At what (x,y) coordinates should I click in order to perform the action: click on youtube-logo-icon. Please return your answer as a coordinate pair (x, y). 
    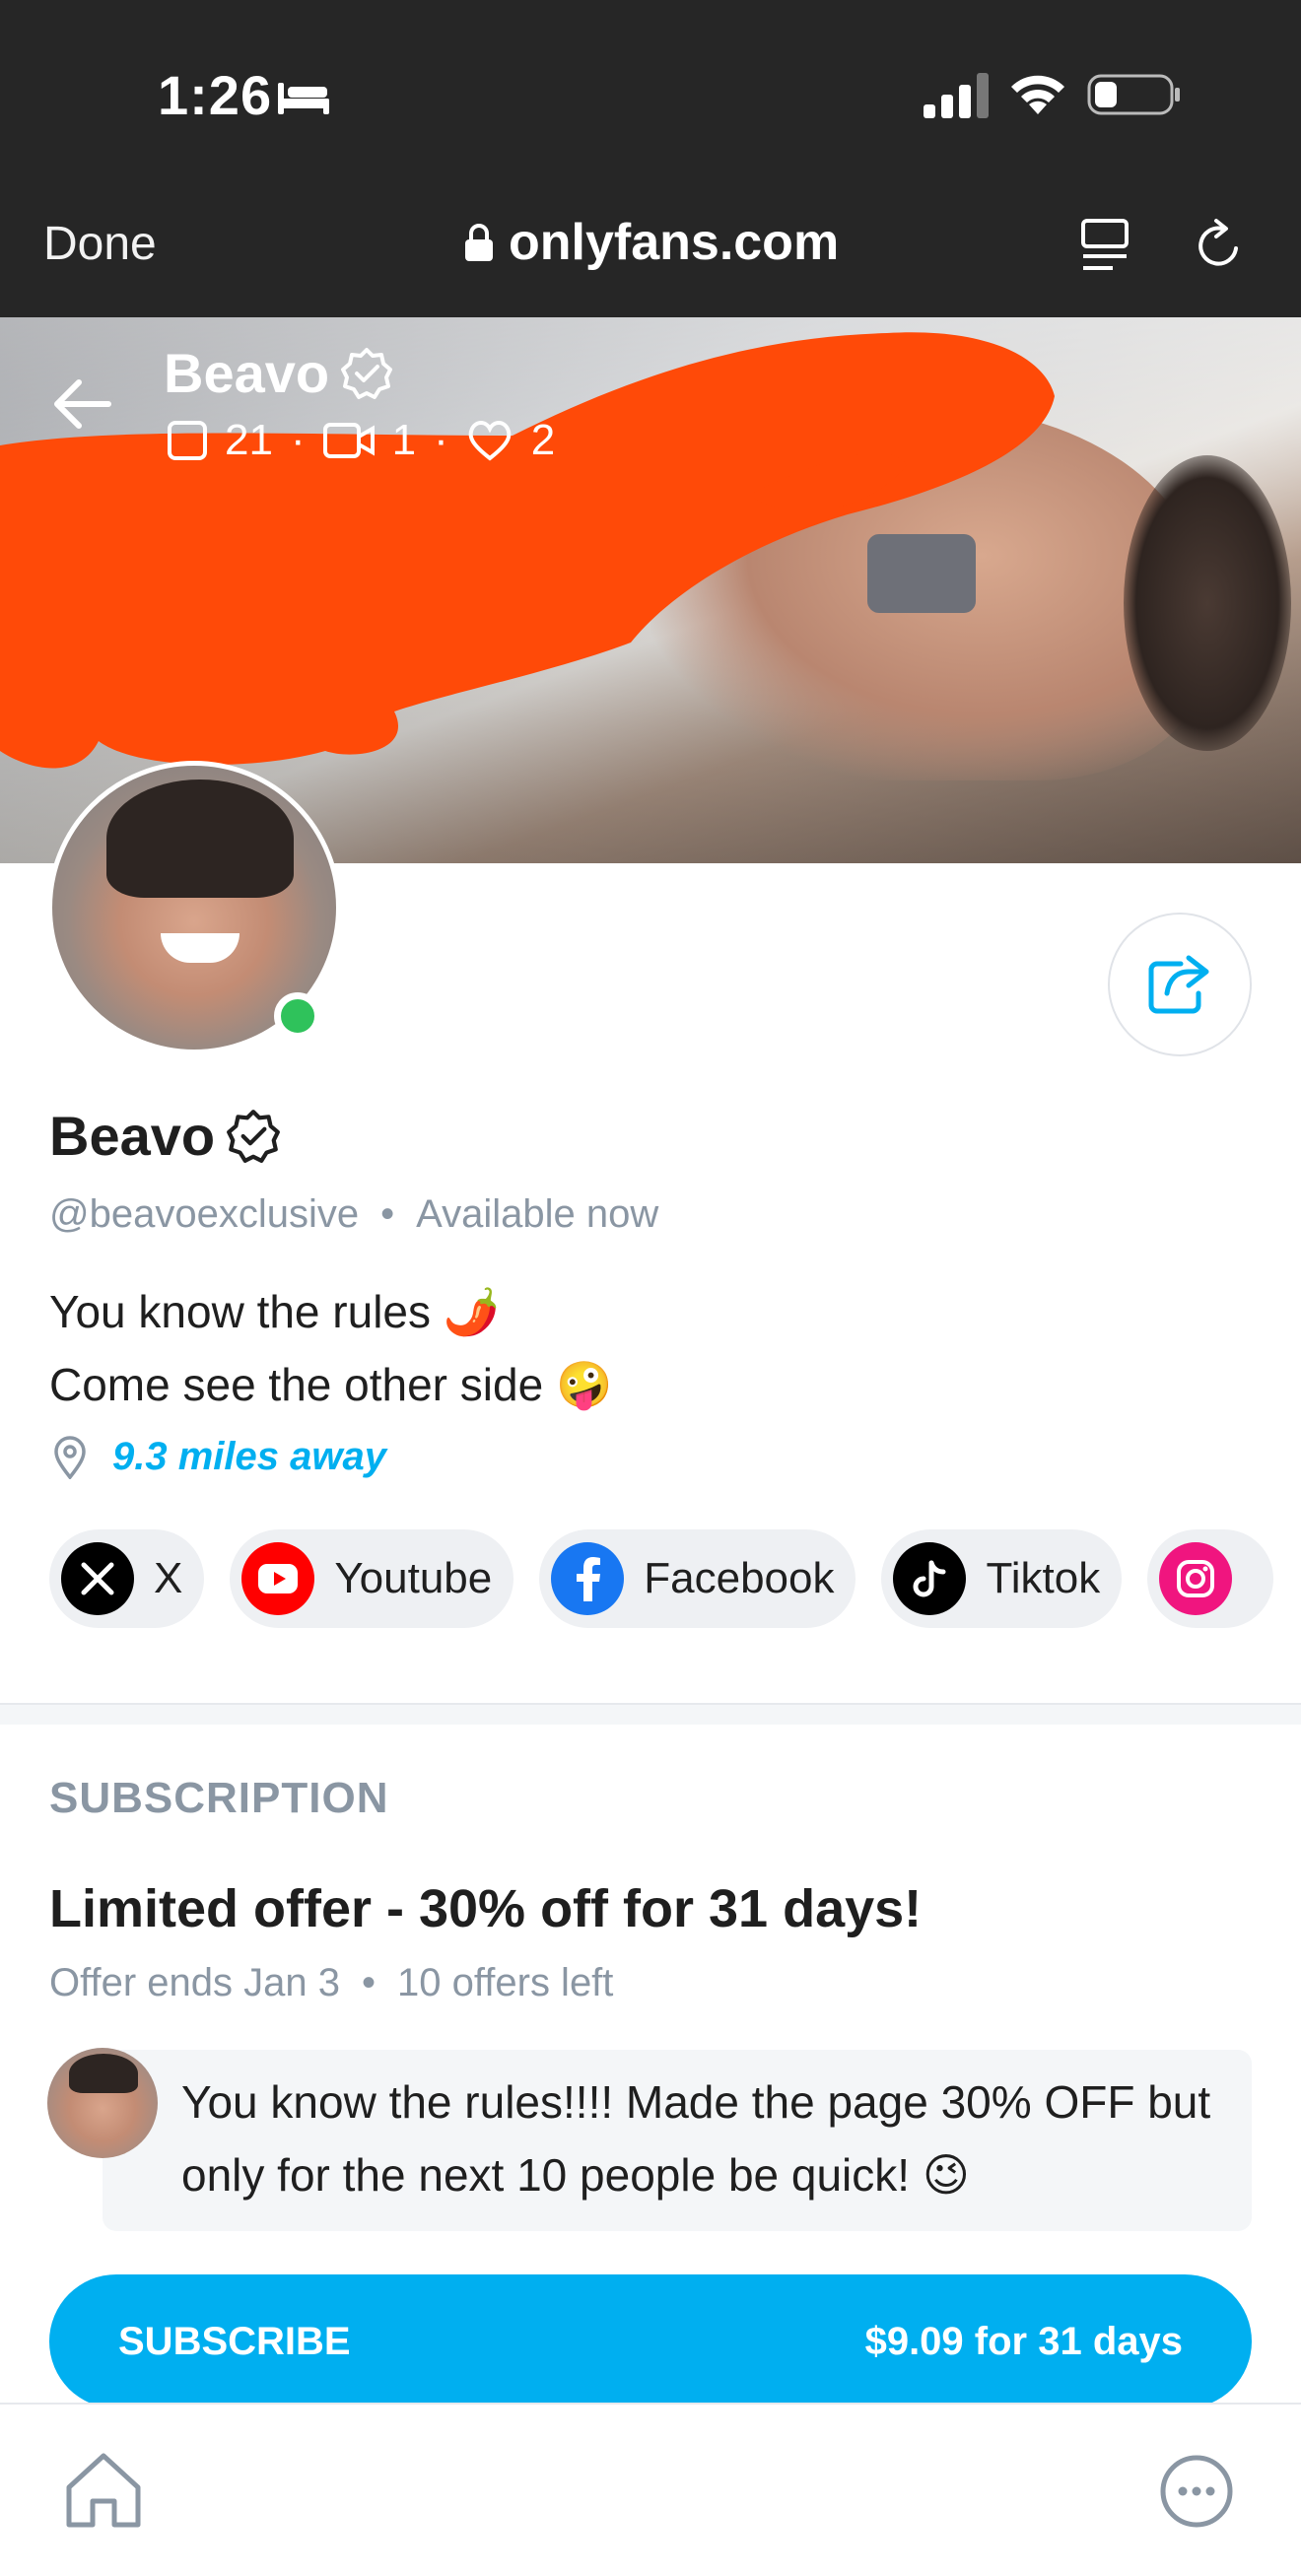
    Looking at the image, I should click on (278, 1578).